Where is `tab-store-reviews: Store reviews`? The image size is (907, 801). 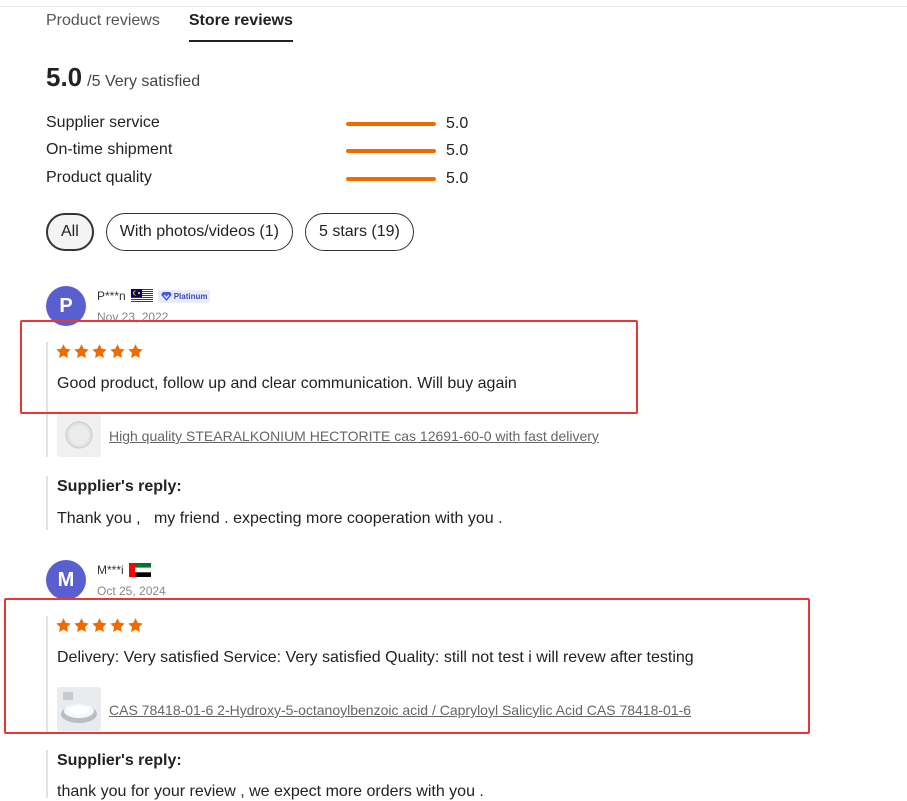
tab-store-reviews: Store reviews is located at coordinates (240, 27).